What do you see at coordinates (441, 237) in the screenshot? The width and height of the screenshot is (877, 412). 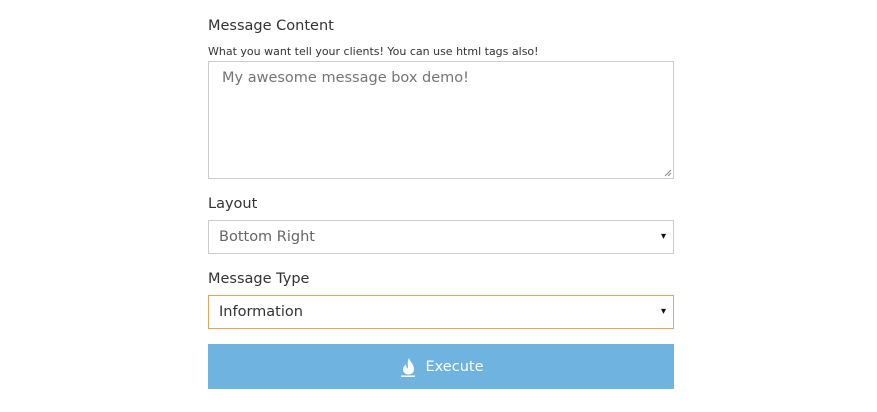 I see `layout-select: Bottom Right ▾` at bounding box center [441, 237].